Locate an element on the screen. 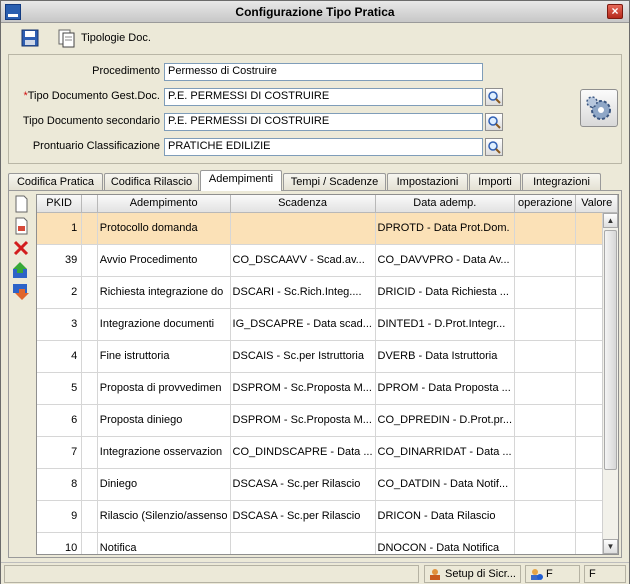 The image size is (630, 584). delete-icon is located at coordinates (21, 248).